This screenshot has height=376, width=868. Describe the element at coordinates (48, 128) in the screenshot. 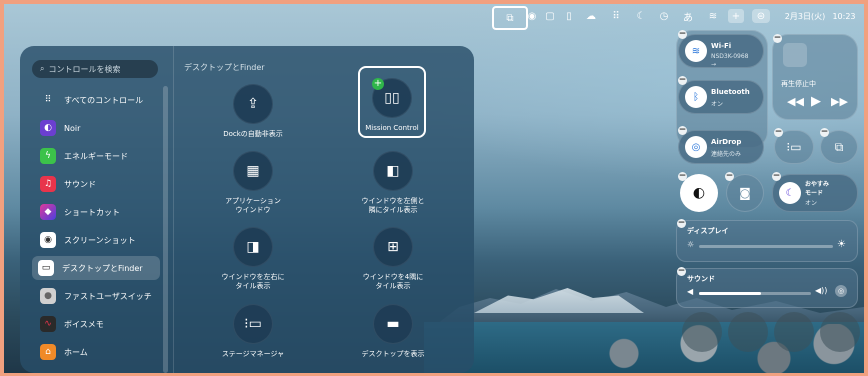

I see `noir-app-icon: ◐` at that location.